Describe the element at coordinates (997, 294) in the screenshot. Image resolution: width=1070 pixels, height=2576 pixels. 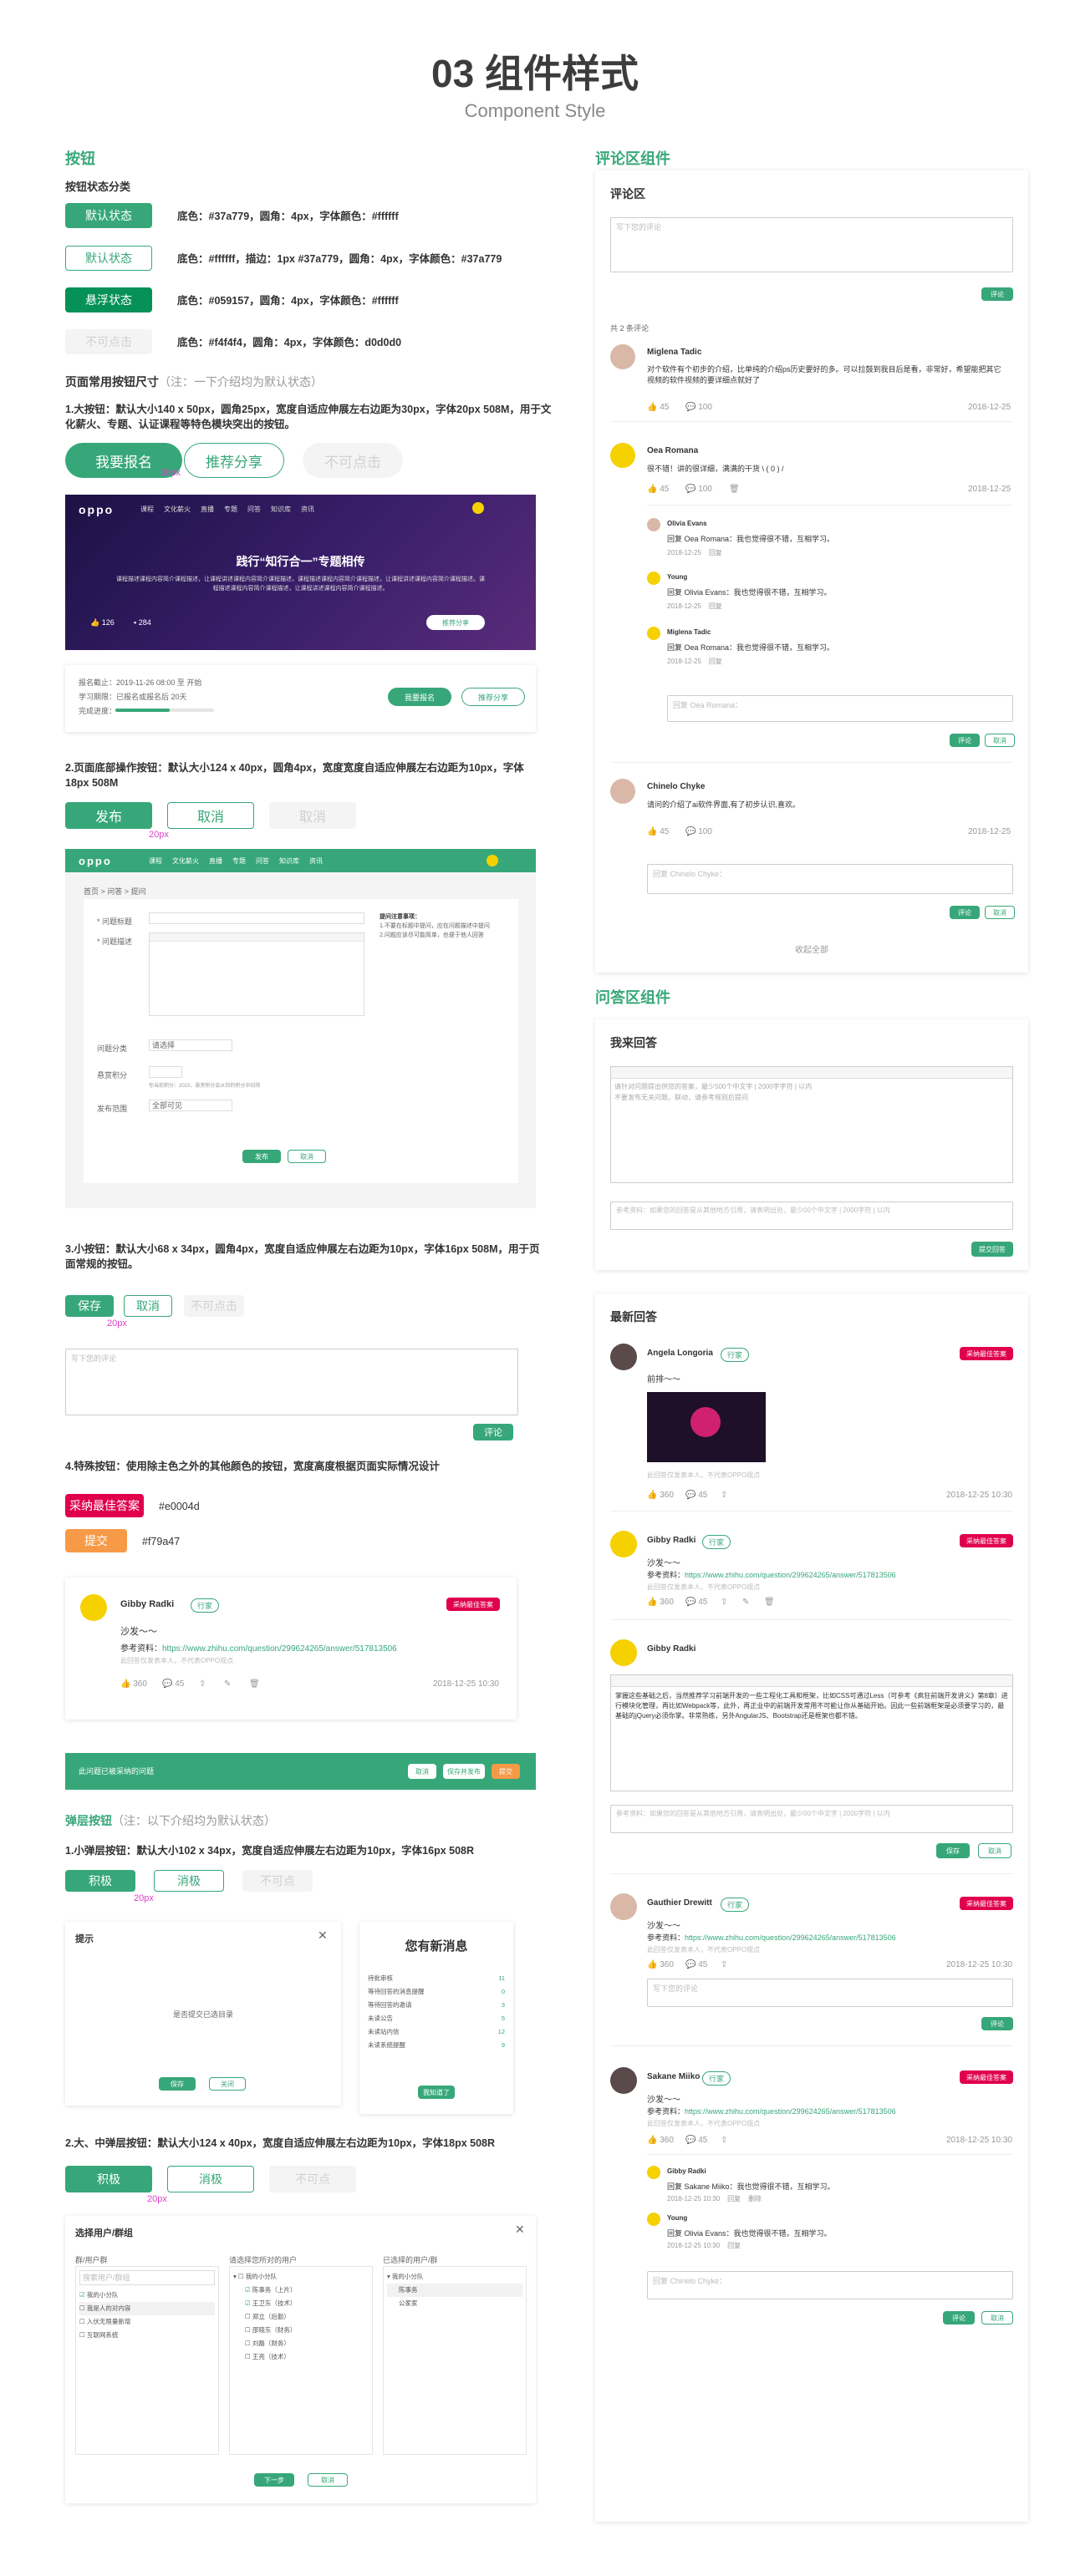
I see `comment-panel-submit: 评论` at that location.